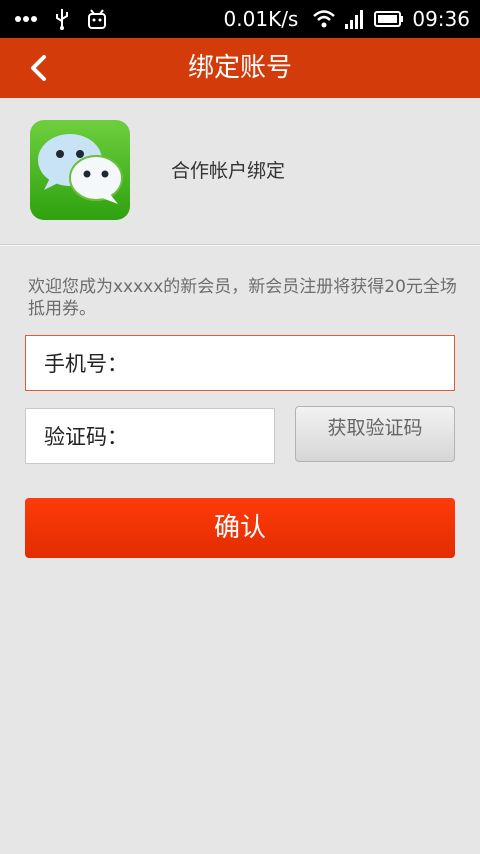 The width and height of the screenshot is (480, 854). I want to click on signal-icon, so click(354, 19).